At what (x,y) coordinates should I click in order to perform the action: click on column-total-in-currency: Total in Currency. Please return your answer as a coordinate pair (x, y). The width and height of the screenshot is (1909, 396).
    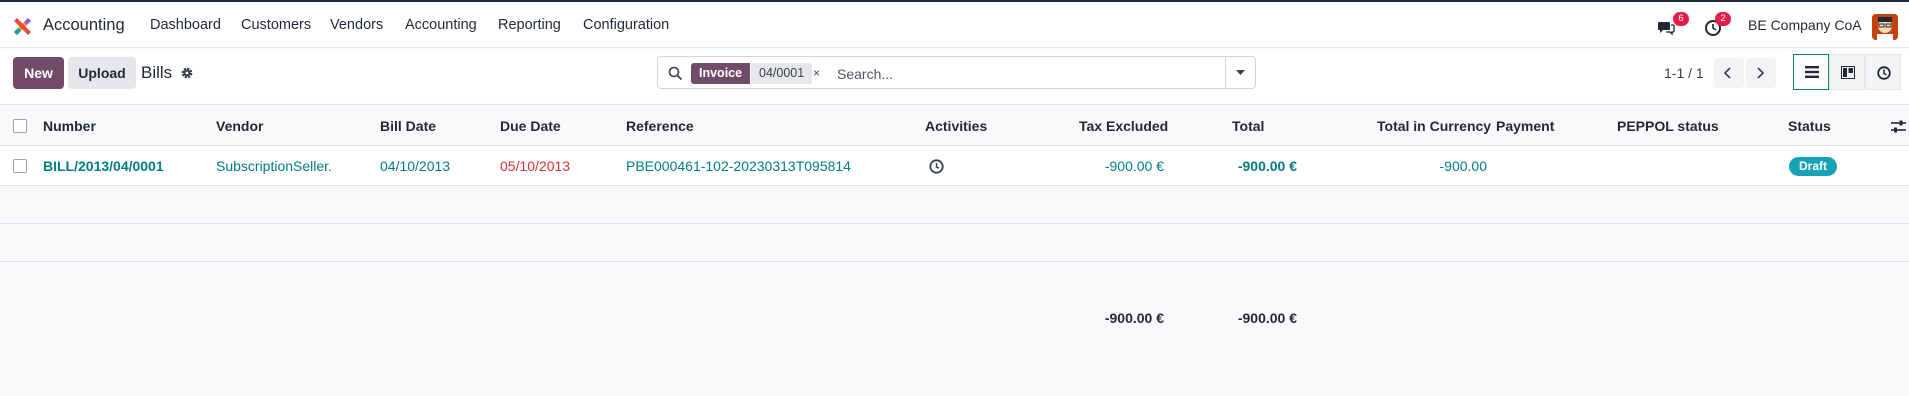
    Looking at the image, I should click on (1434, 126).